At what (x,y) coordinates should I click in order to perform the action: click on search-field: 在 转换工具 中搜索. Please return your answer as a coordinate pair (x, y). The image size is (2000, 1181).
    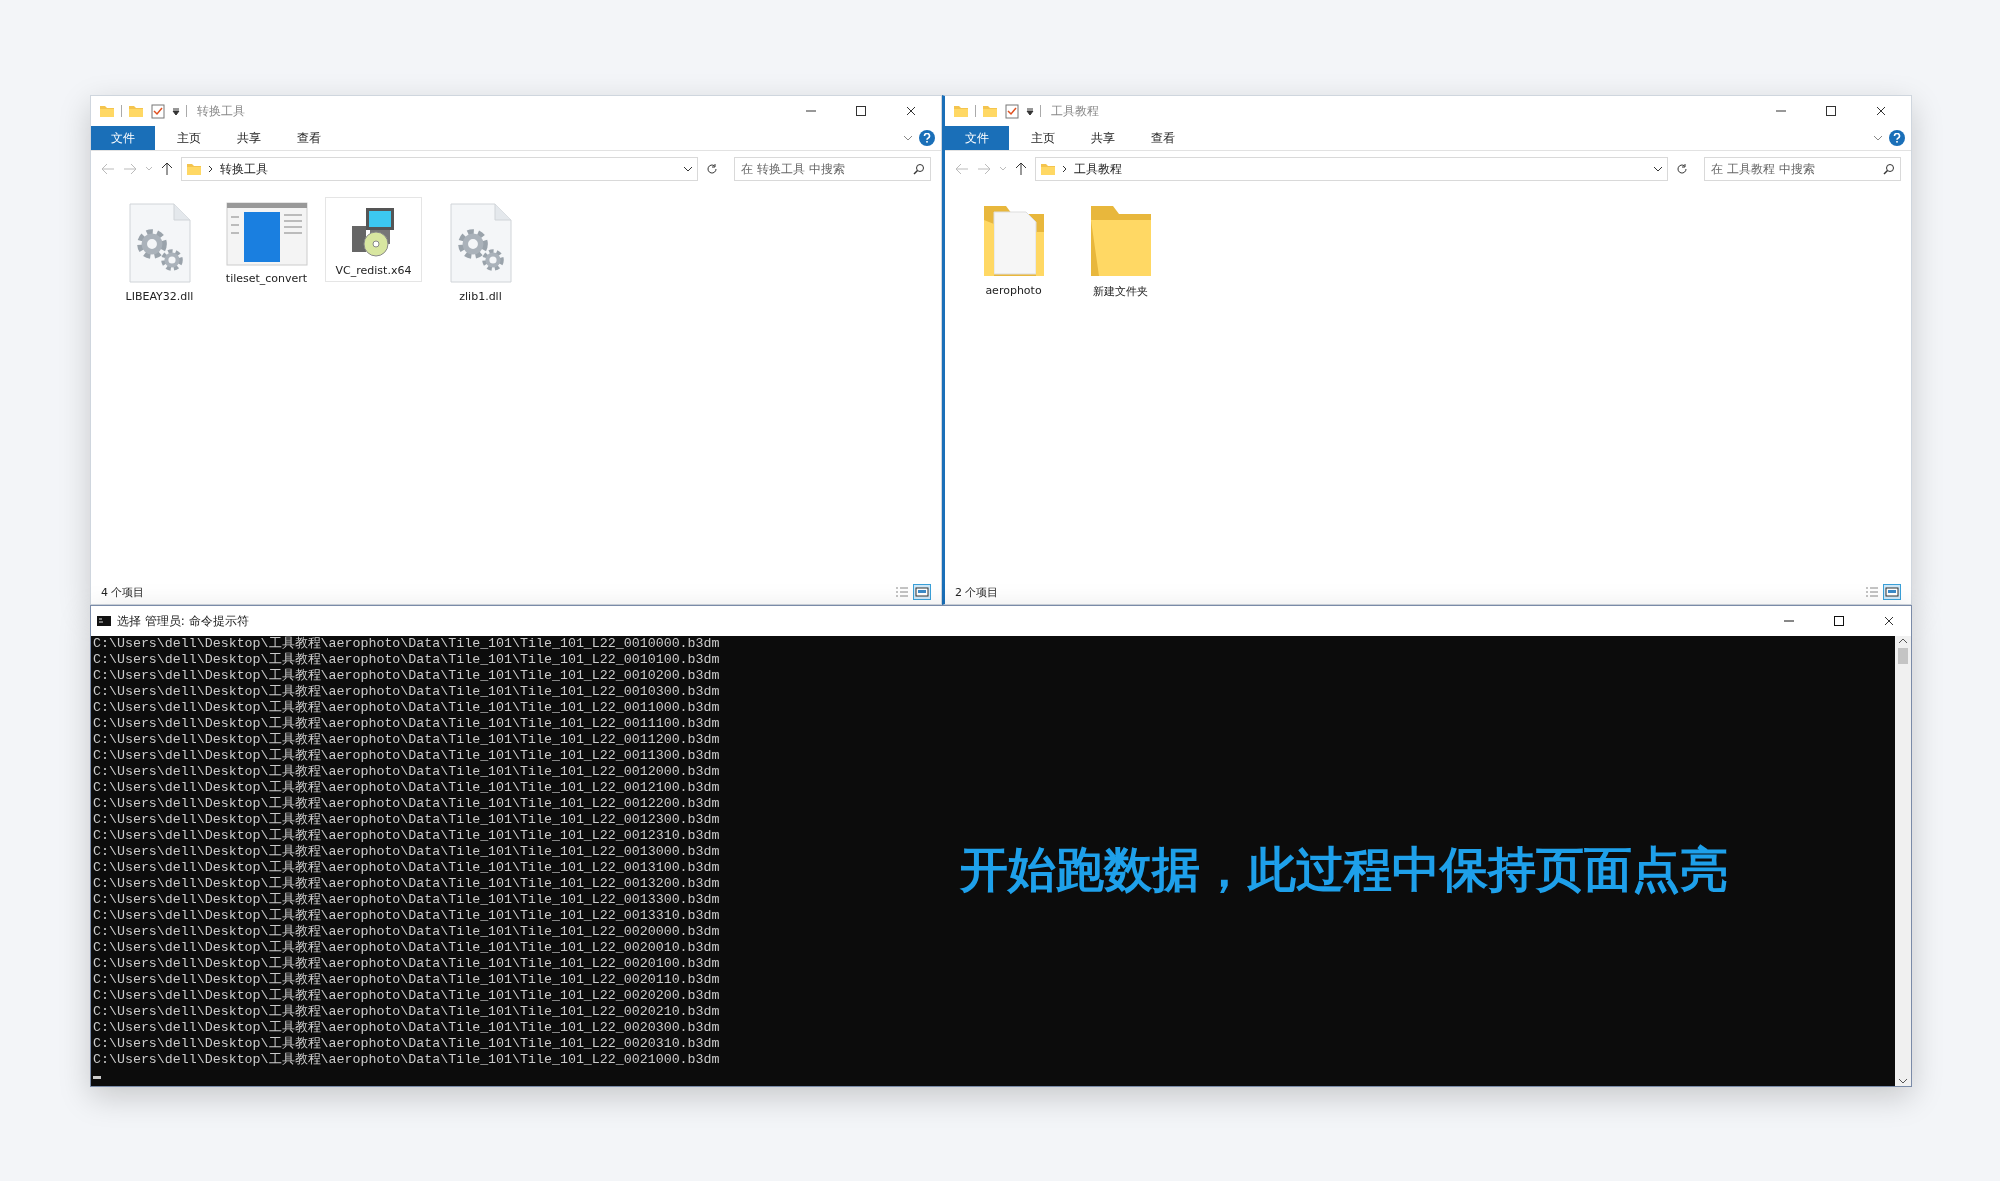
    Looking at the image, I should click on (832, 169).